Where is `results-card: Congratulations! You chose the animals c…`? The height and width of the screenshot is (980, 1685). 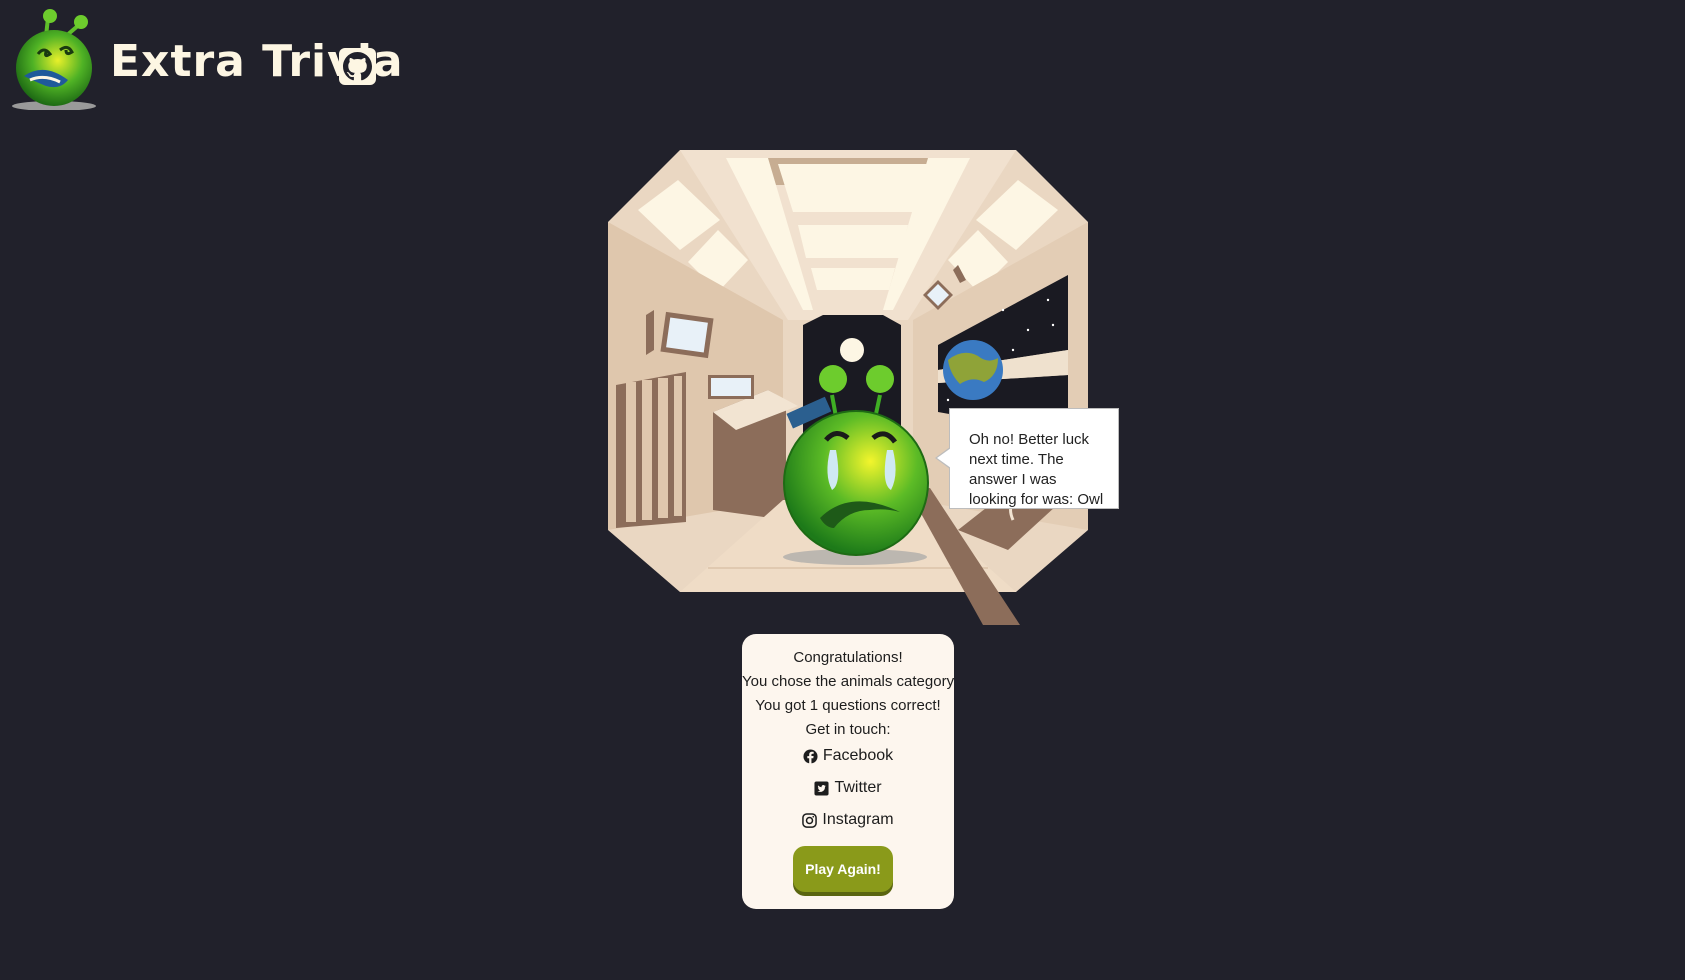 results-card: Congratulations! You chose the animals c… is located at coordinates (848, 771).